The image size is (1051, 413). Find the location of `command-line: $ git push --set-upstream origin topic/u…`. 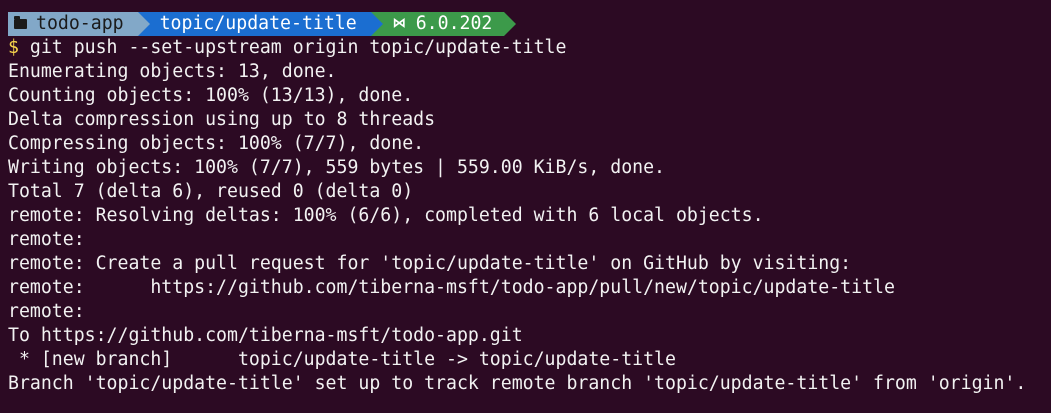

command-line: $ git push --set-upstream origin topic/u… is located at coordinates (529, 48).